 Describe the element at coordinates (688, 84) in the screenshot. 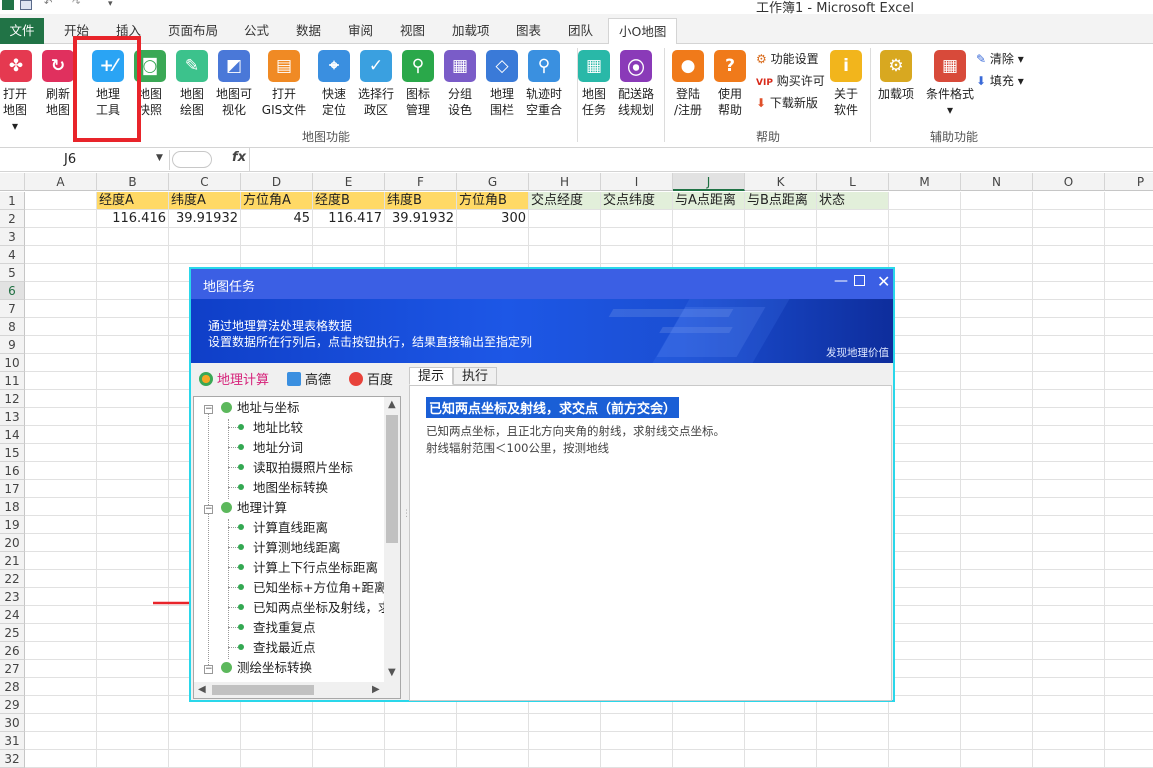

I see `ribbon-button-15: ● 登陆 /注册` at that location.